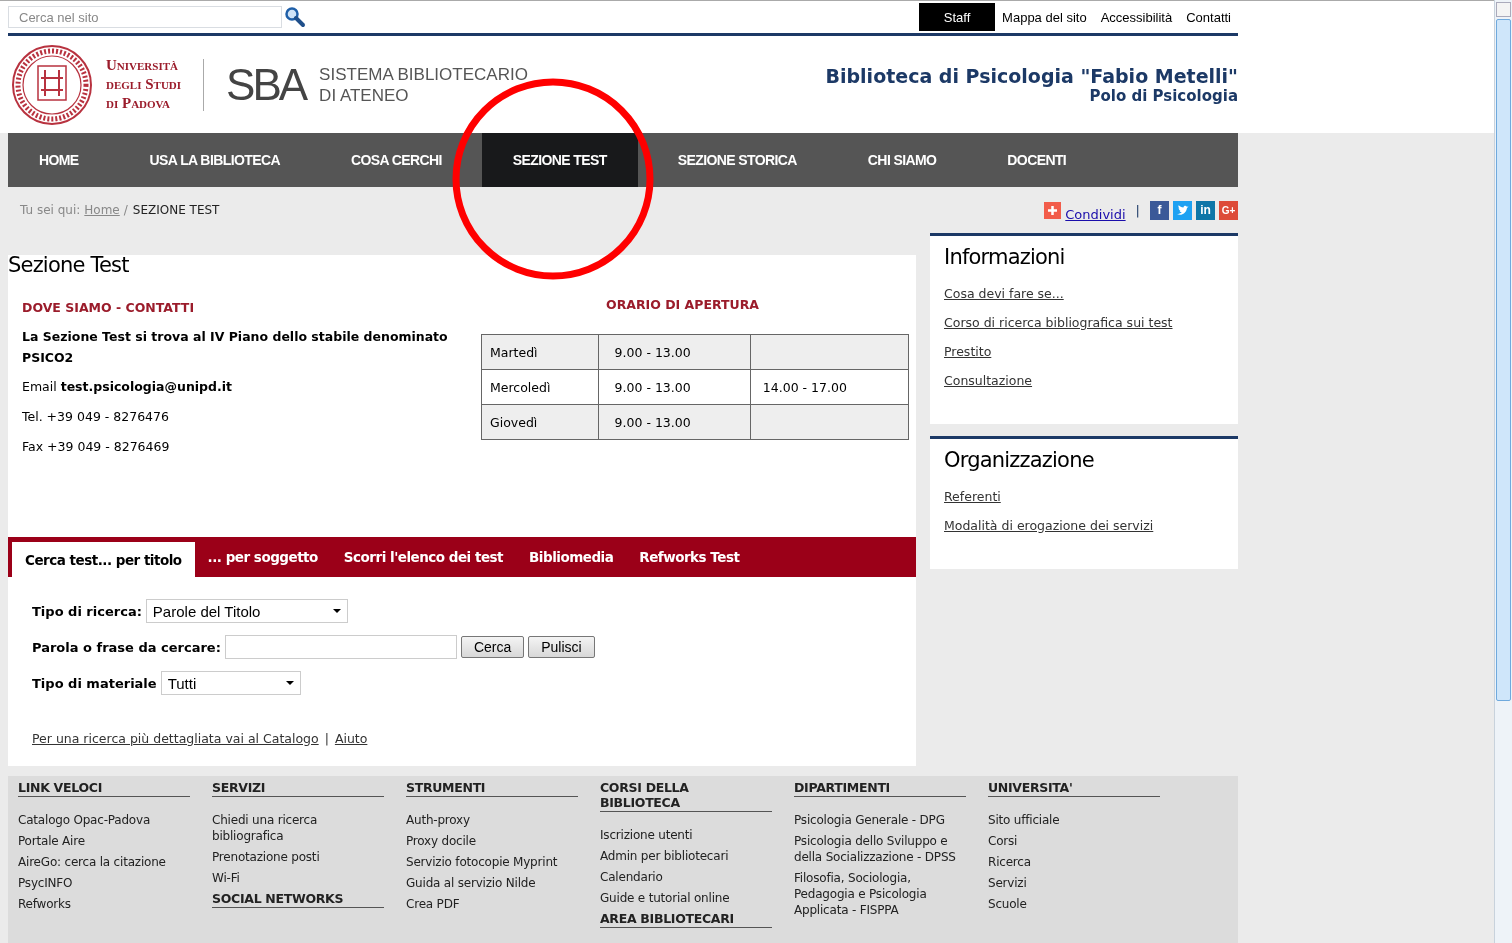 The width and height of the screenshot is (1512, 943). Describe the element at coordinates (1019, 460) in the screenshot. I see `card-title: Organizzazione` at that location.